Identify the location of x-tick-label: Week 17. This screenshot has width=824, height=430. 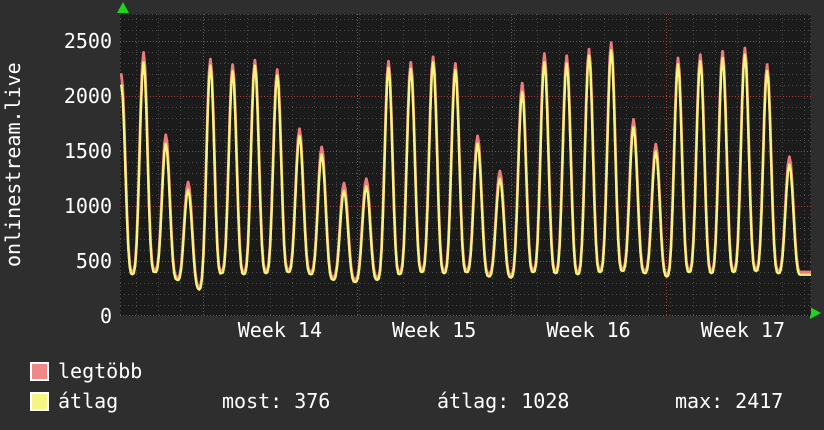
(742, 330).